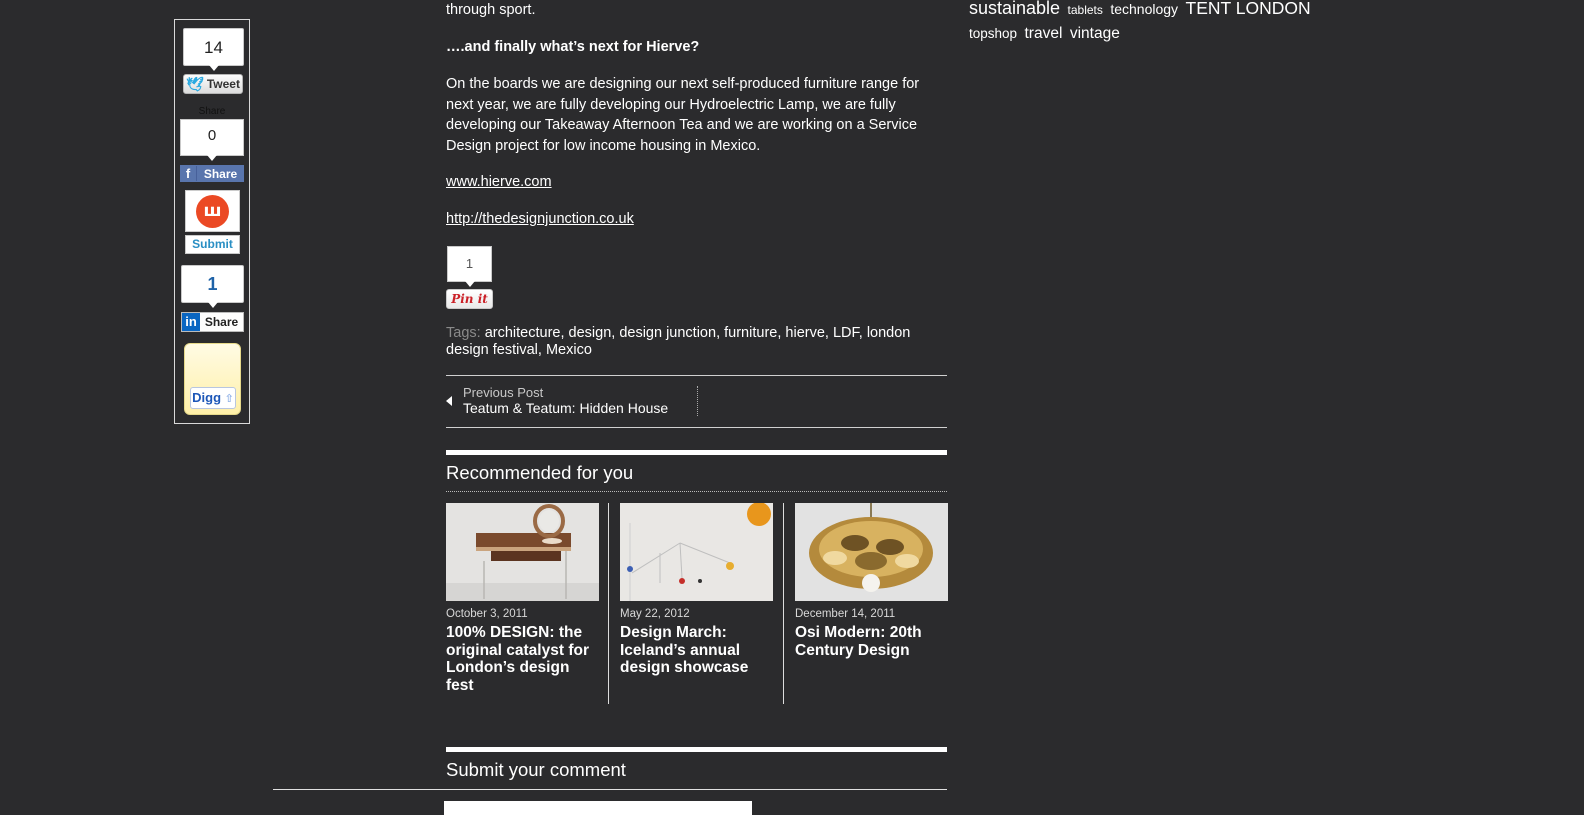  What do you see at coordinates (667, 333) in the screenshot?
I see `tag-link: design junction` at bounding box center [667, 333].